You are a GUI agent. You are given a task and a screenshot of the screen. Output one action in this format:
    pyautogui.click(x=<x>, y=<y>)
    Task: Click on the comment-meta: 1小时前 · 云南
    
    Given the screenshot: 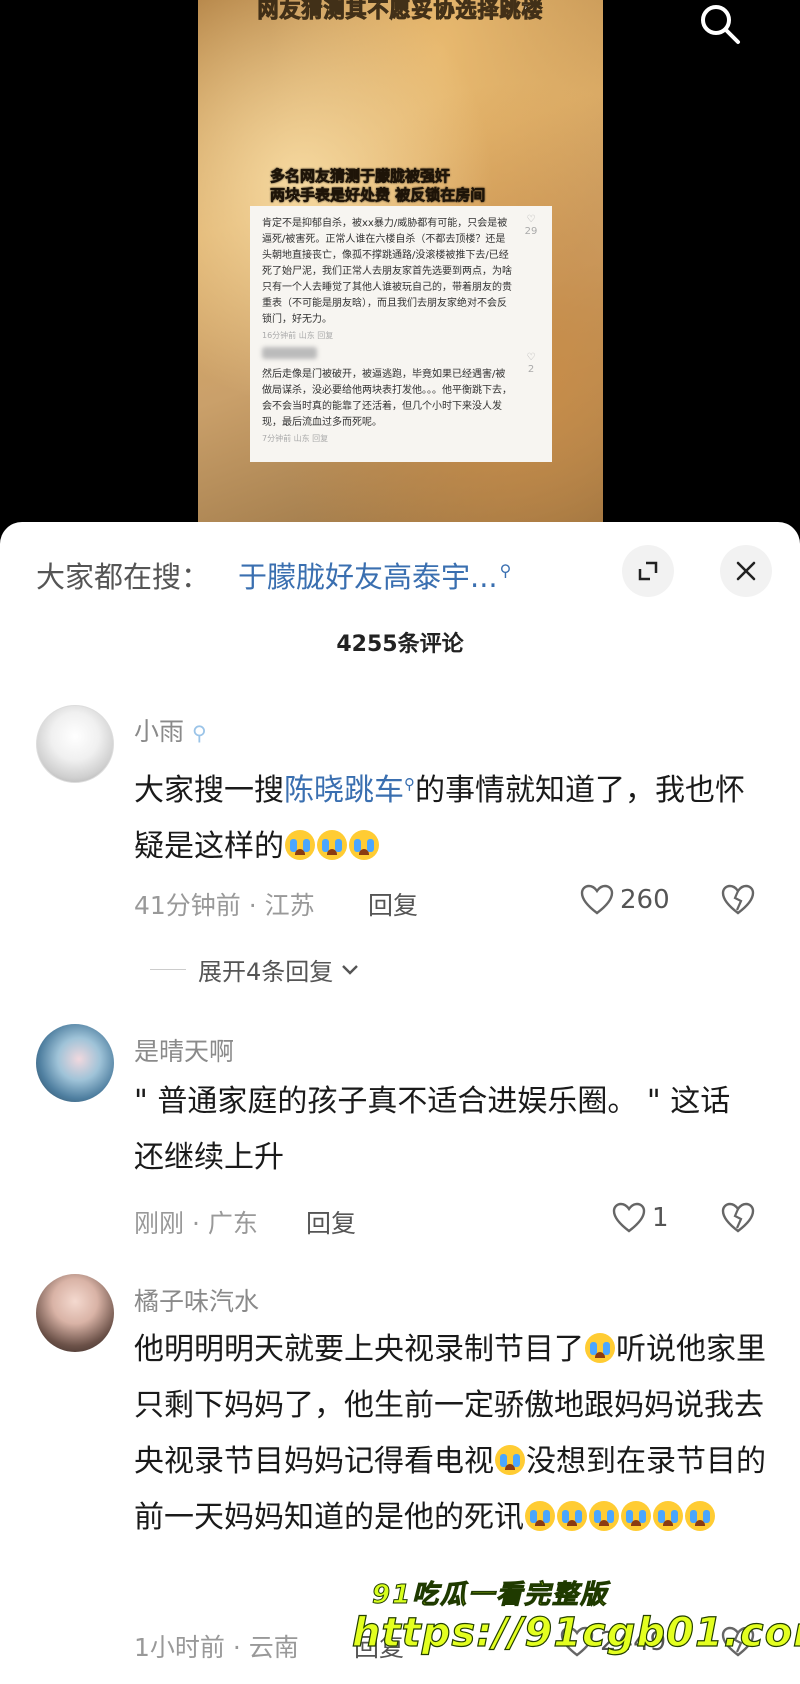 What is the action you would take?
    pyautogui.click(x=216, y=1647)
    